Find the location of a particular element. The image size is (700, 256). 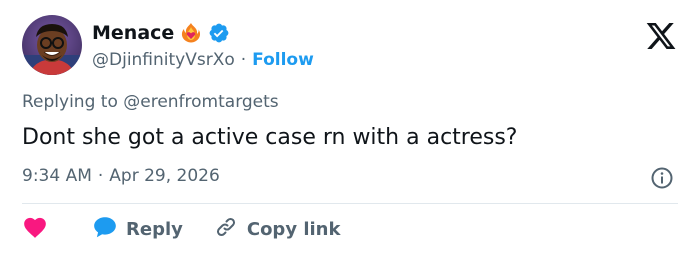

heart-icon is located at coordinates (35, 229).